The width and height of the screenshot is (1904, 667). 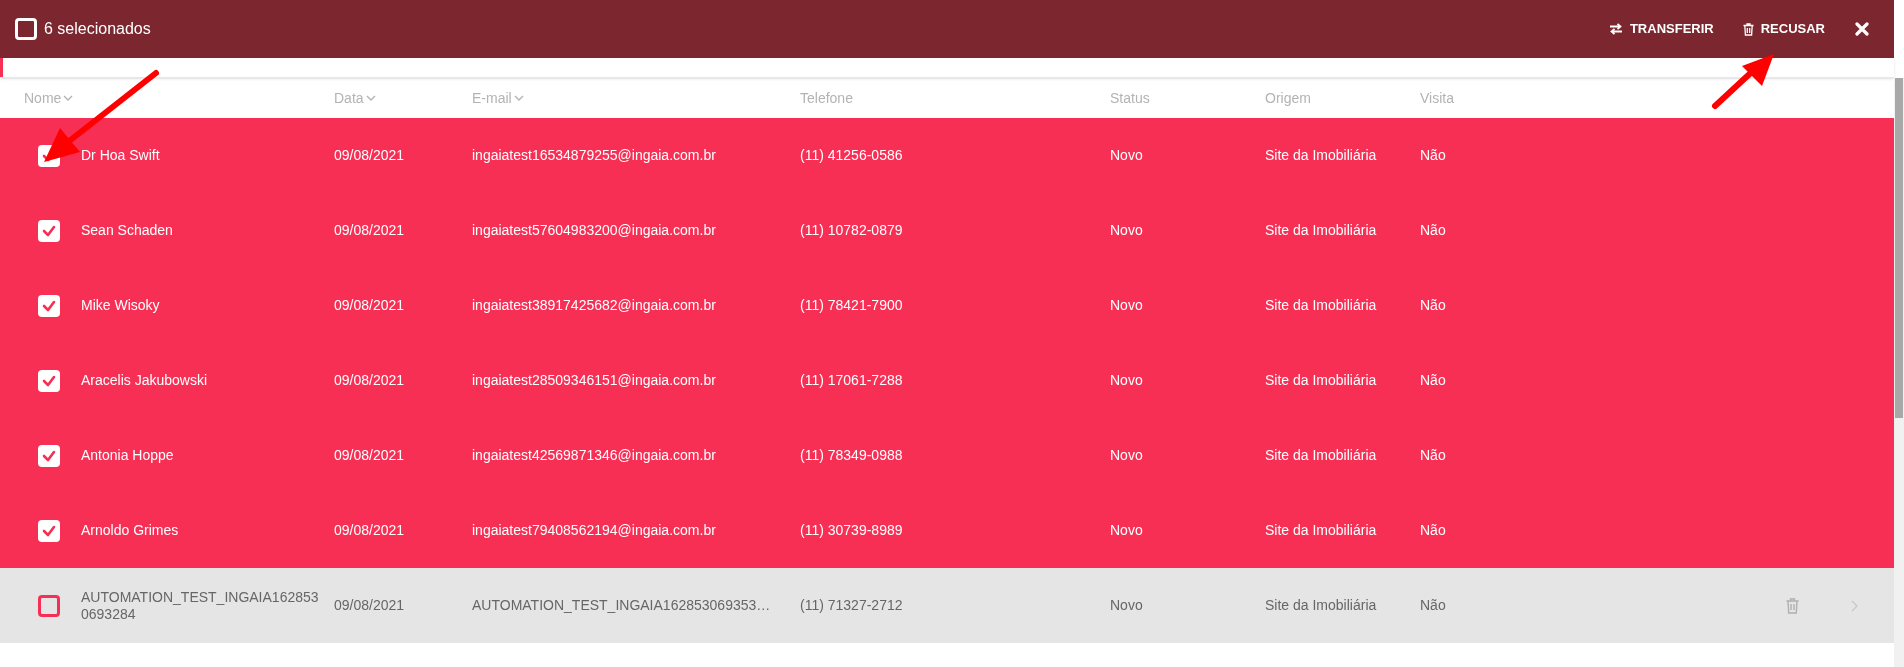 What do you see at coordinates (851, 455) in the screenshot?
I see `table-cell: (11) 78349-0988` at bounding box center [851, 455].